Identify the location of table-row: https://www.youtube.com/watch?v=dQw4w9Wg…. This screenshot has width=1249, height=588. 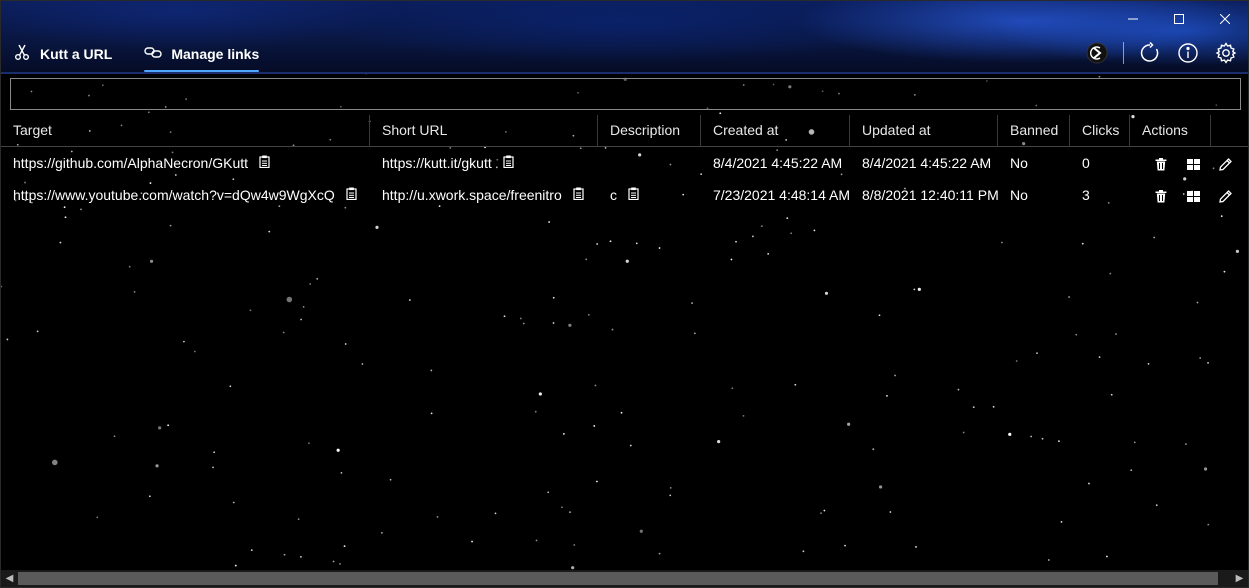
(624, 195).